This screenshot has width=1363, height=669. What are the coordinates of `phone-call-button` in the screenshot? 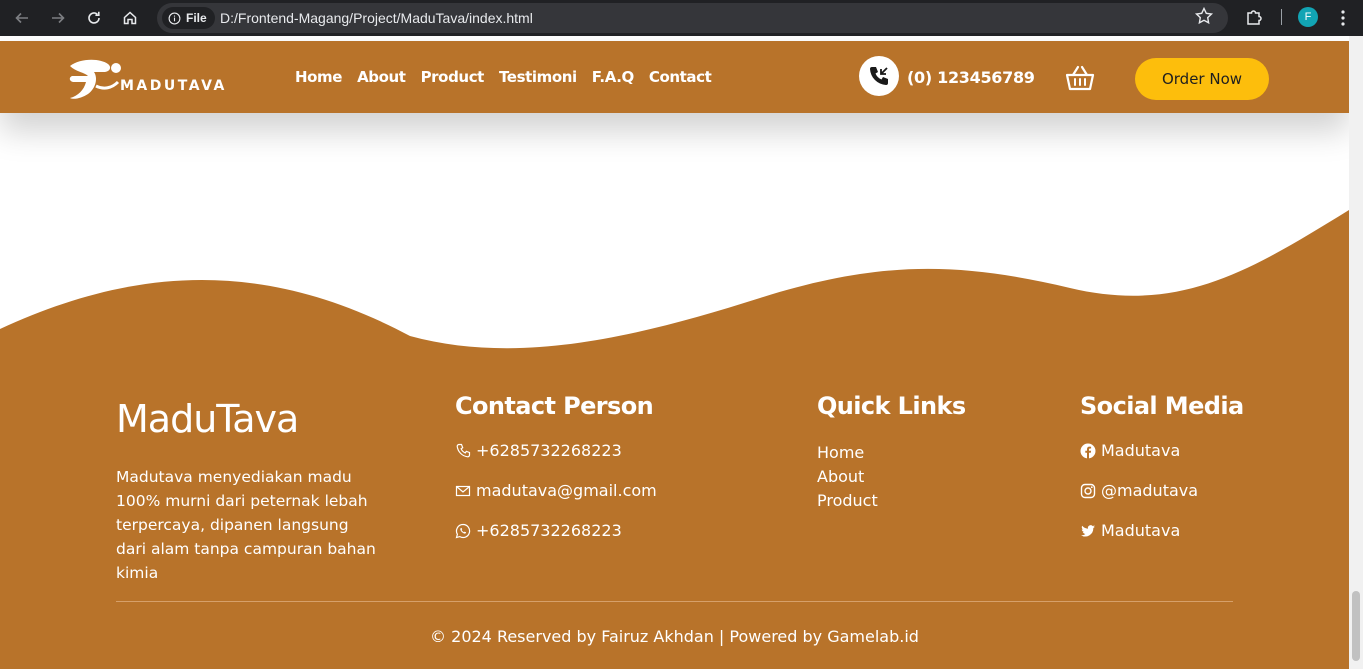 It's located at (879, 76).